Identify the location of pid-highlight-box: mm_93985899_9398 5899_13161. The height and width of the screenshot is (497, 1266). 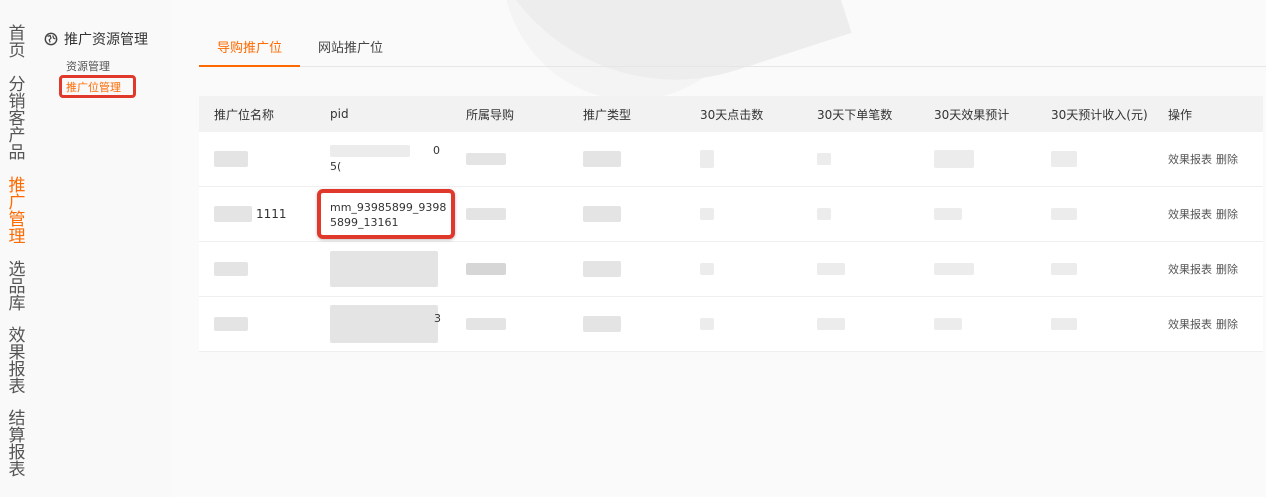
(386, 214).